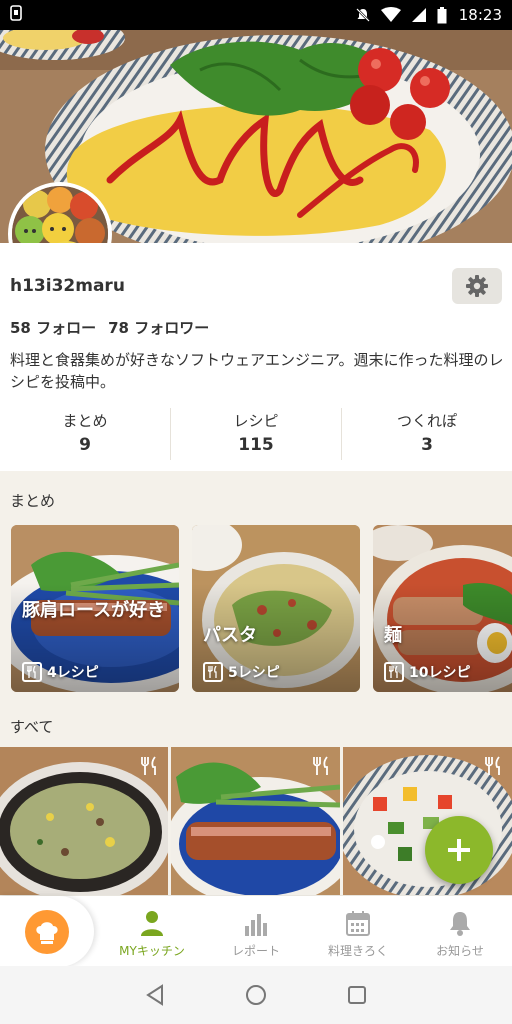 This screenshot has height=1024, width=512. I want to click on nav-label: MYキッチン, so click(152, 951).